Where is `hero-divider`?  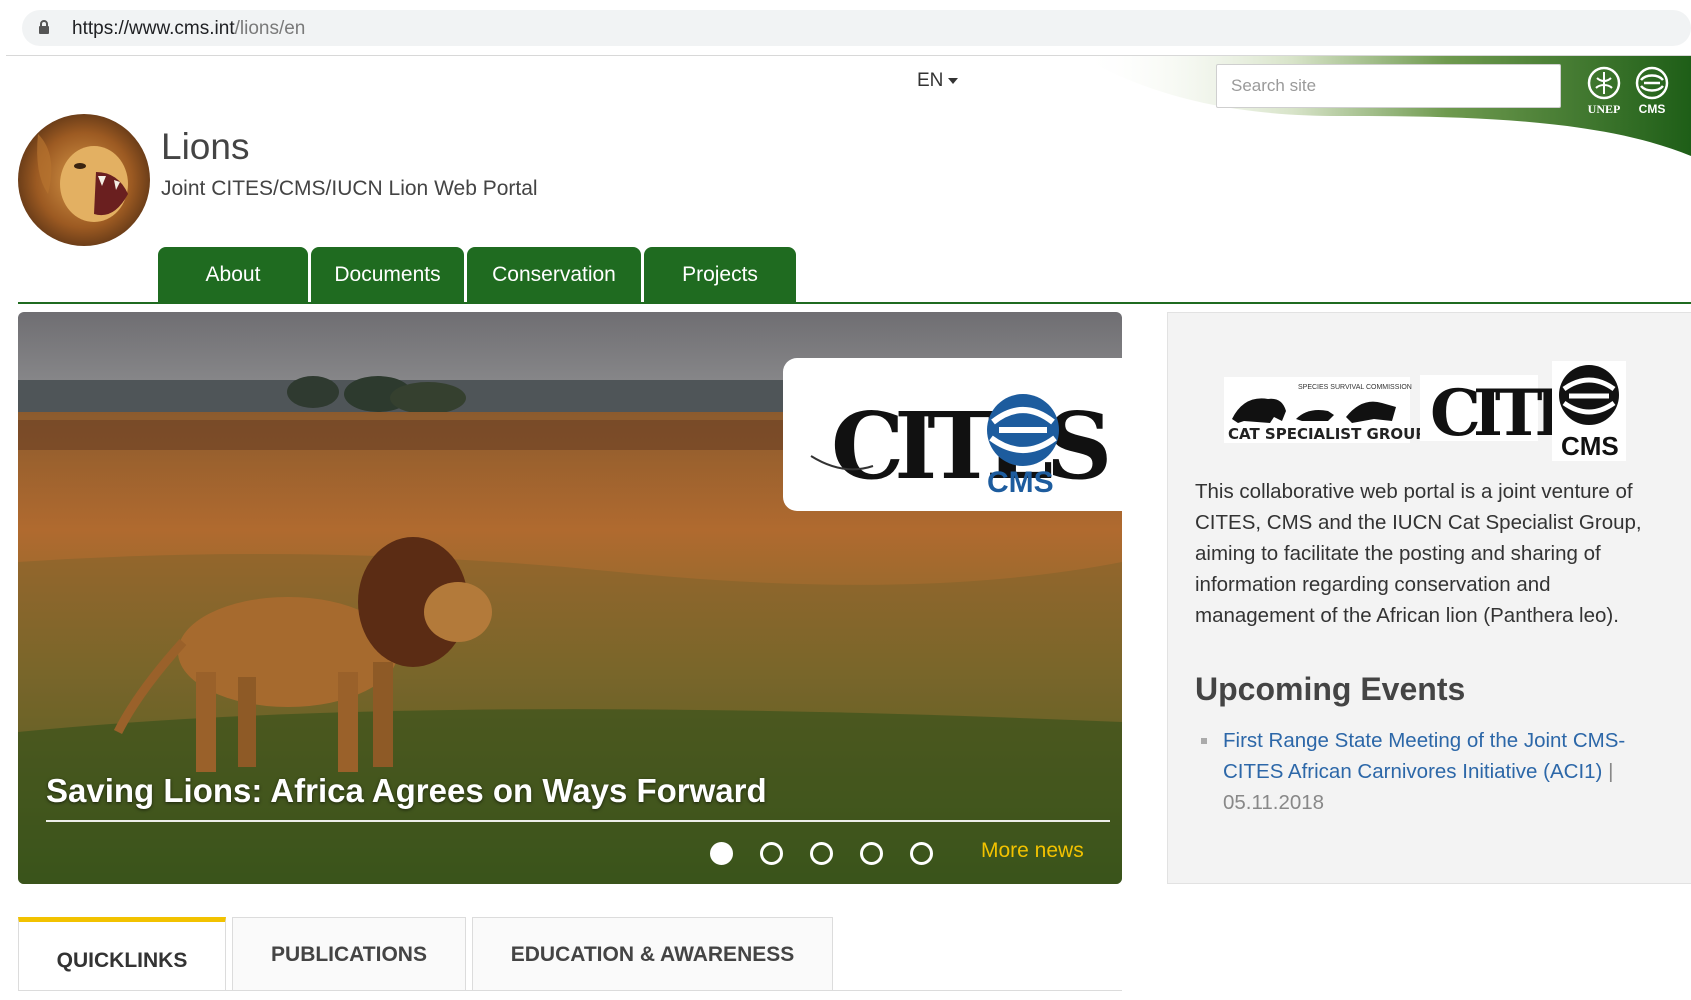
hero-divider is located at coordinates (578, 821).